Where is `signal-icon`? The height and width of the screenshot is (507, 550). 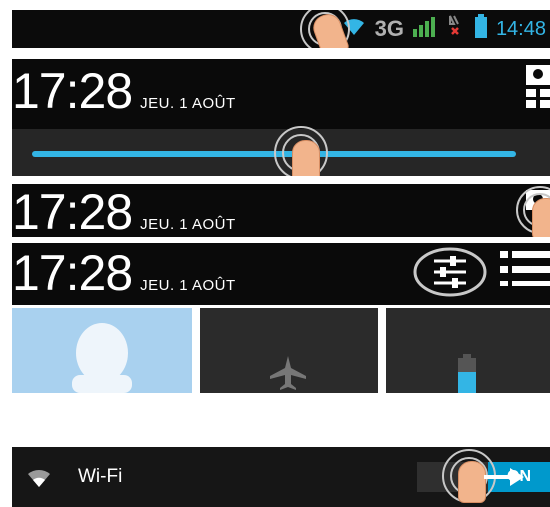 signal-icon is located at coordinates (424, 29).